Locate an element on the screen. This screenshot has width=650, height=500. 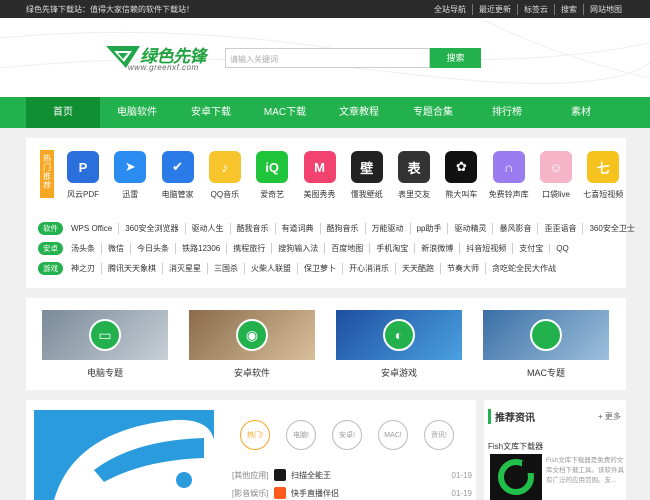
search-box: 请输入关键词 搜索 is located at coordinates (353, 58).